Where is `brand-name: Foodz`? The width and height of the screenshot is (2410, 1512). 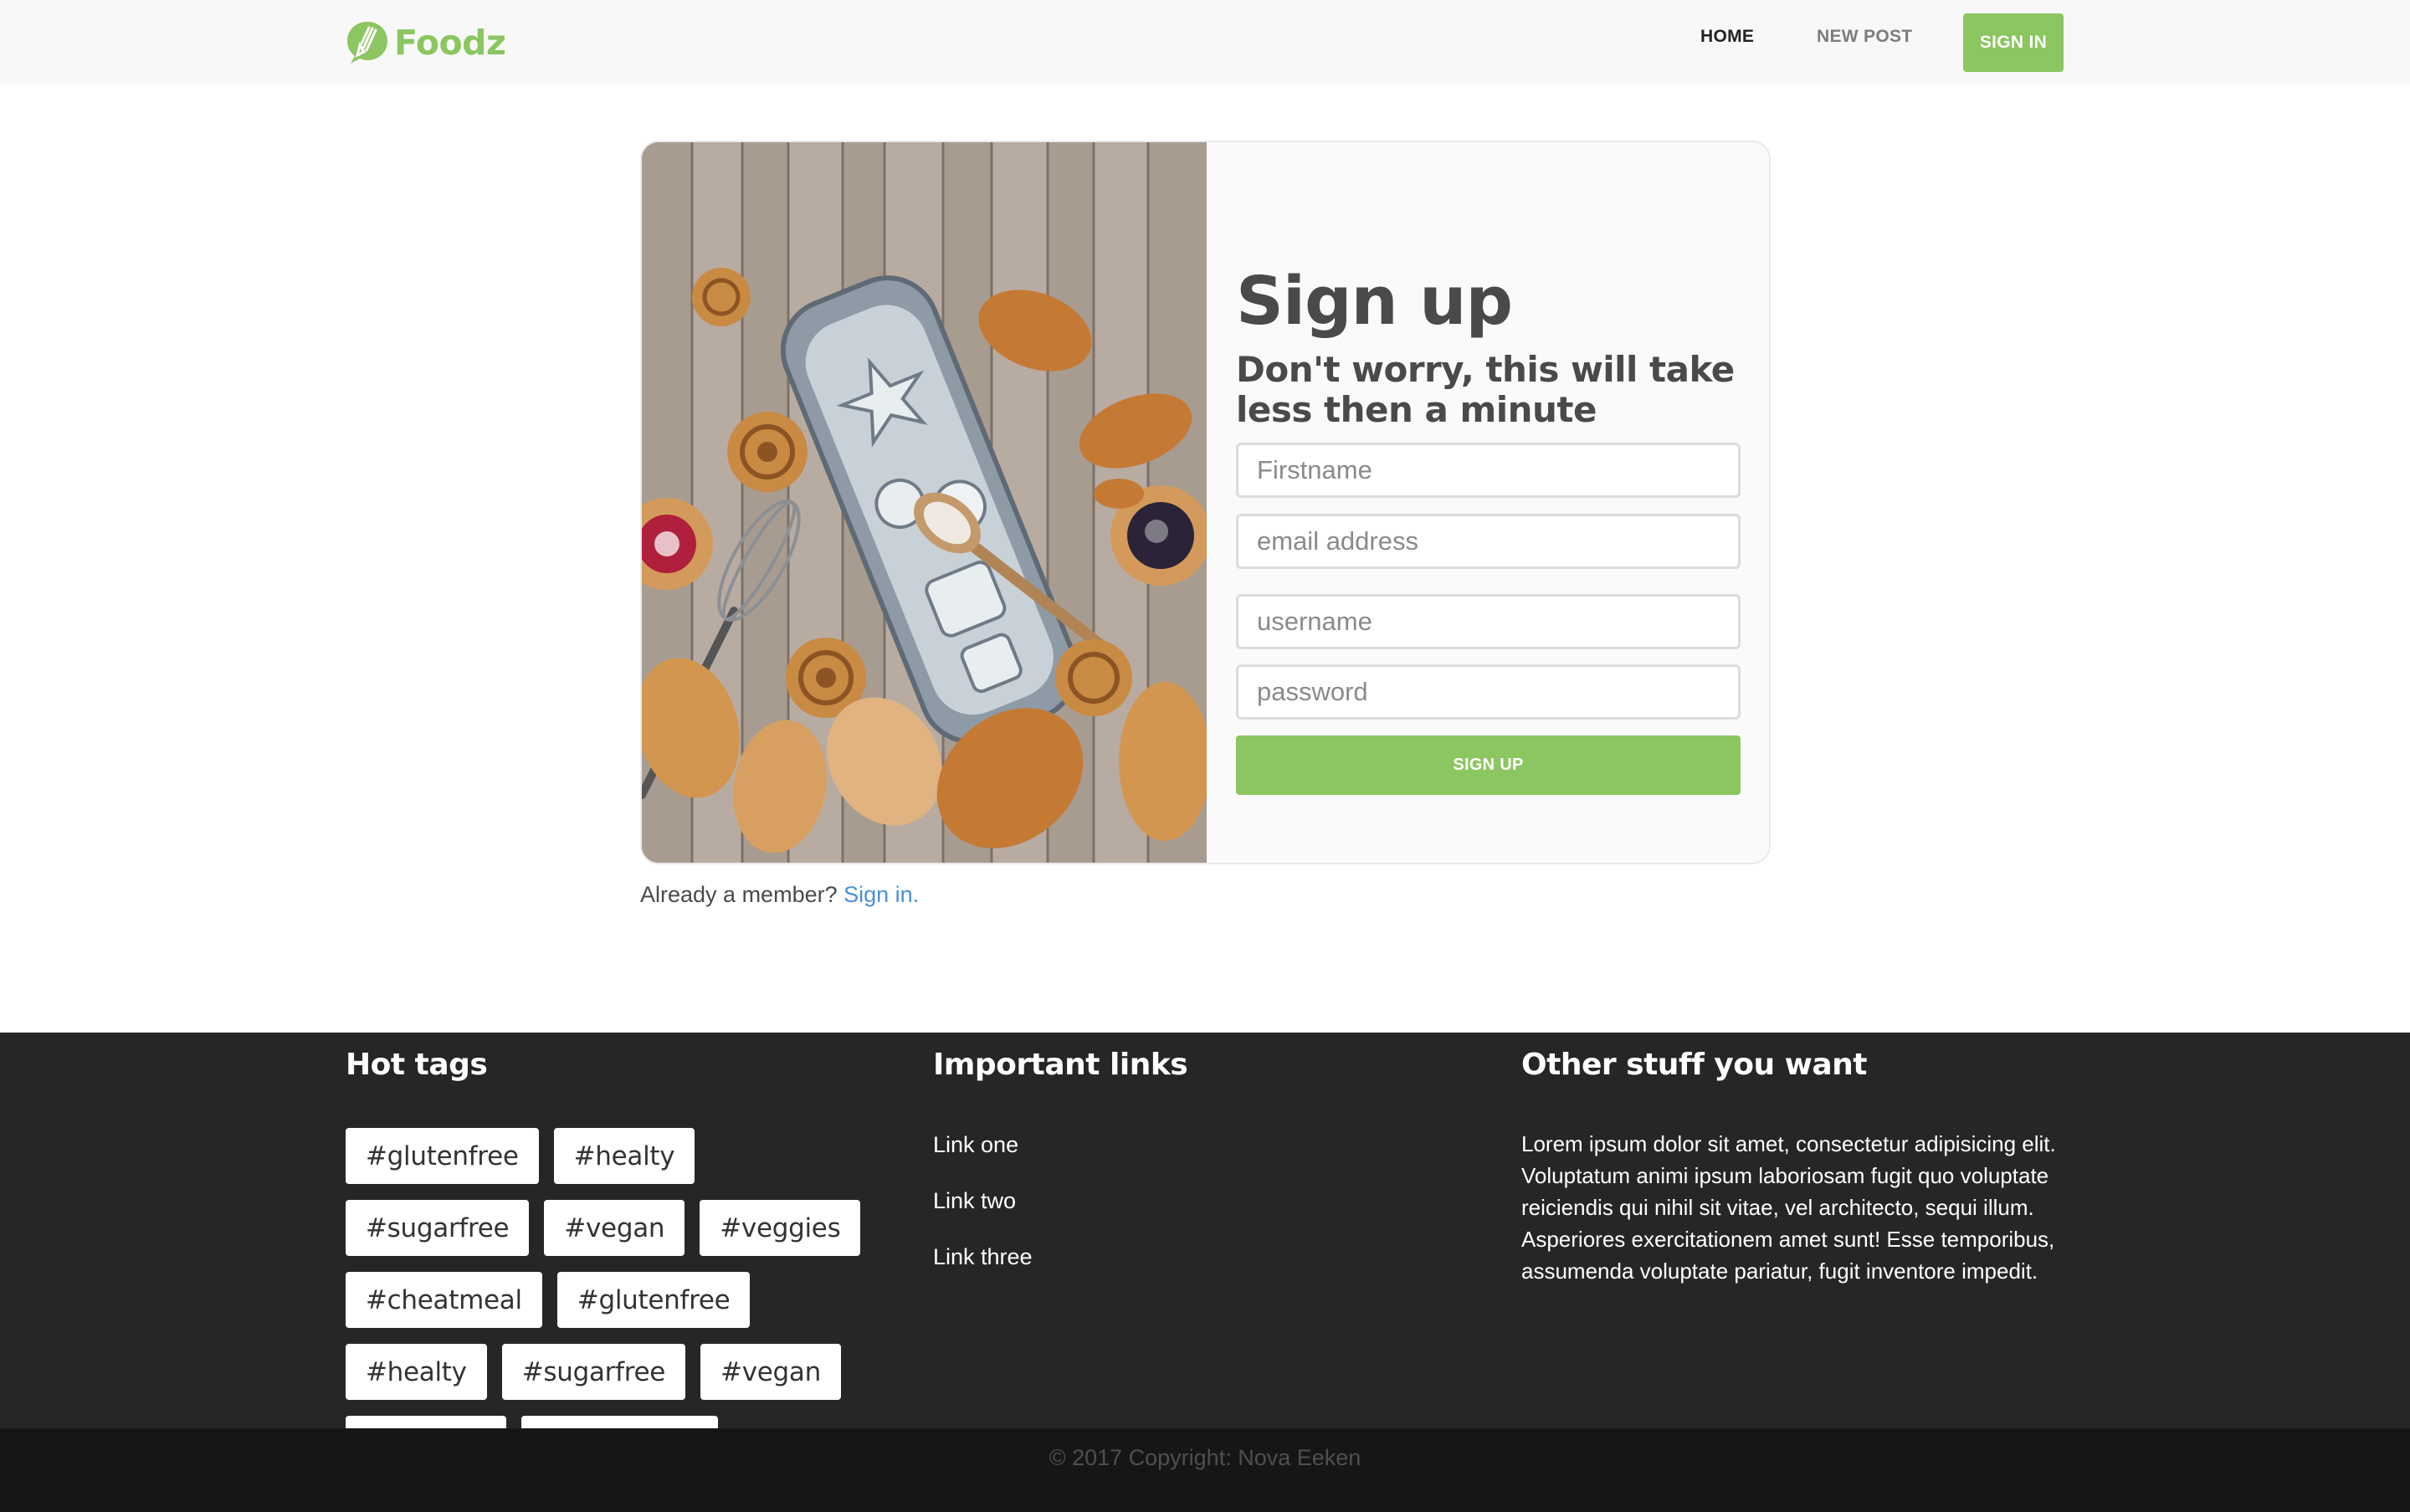 brand-name: Foodz is located at coordinates (450, 43).